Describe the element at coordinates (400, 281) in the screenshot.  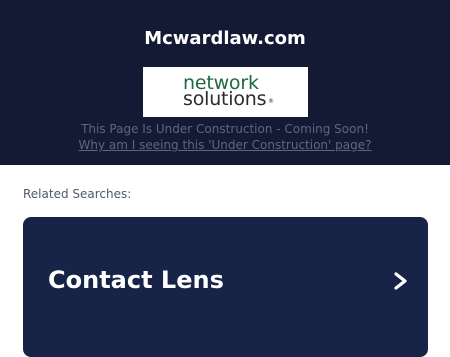
I see `chevron-right-icon` at that location.